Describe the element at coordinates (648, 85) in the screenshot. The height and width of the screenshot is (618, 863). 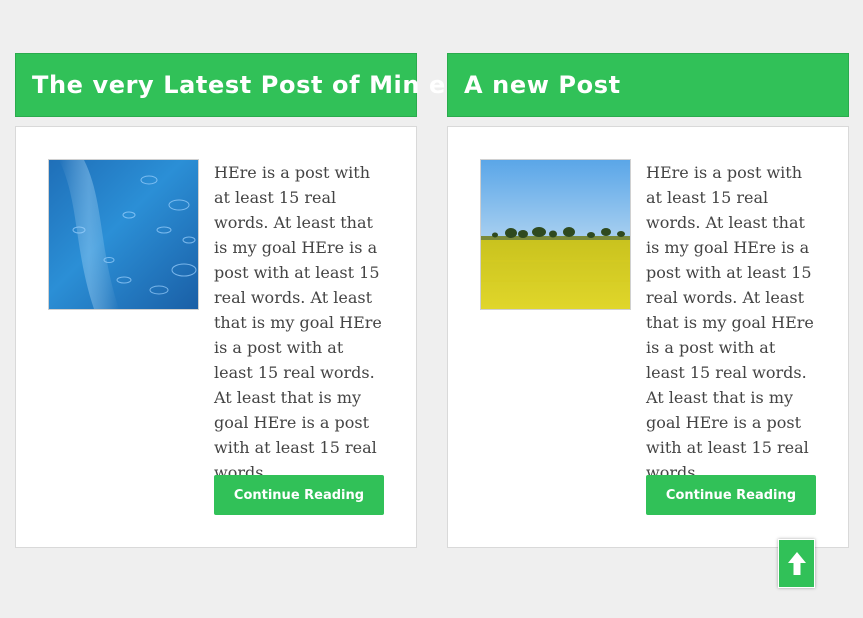
I see `post-header: A new Post` at that location.